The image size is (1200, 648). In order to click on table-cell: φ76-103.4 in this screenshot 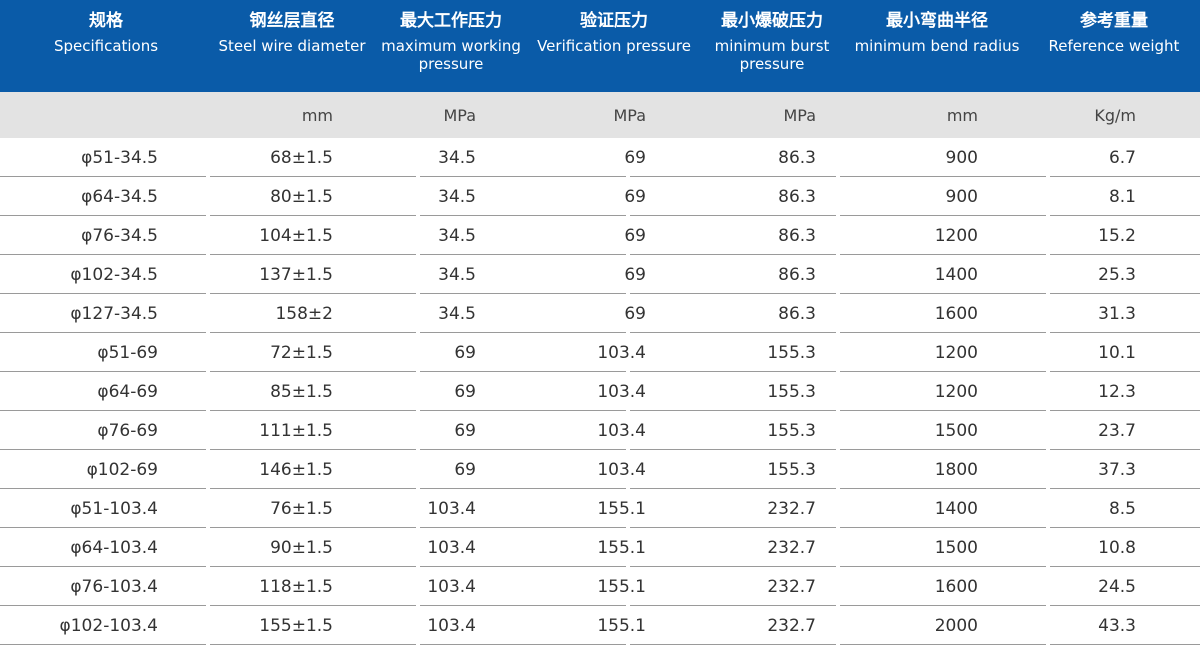, I will do `click(114, 586)`.